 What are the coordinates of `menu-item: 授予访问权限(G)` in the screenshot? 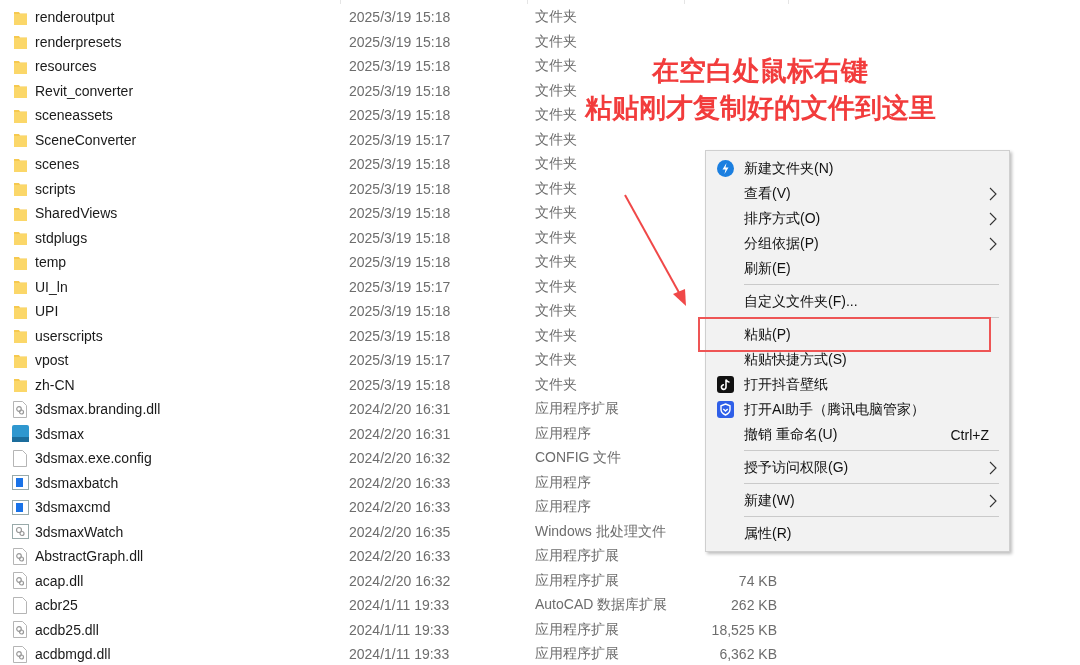 It's located at (857, 467).